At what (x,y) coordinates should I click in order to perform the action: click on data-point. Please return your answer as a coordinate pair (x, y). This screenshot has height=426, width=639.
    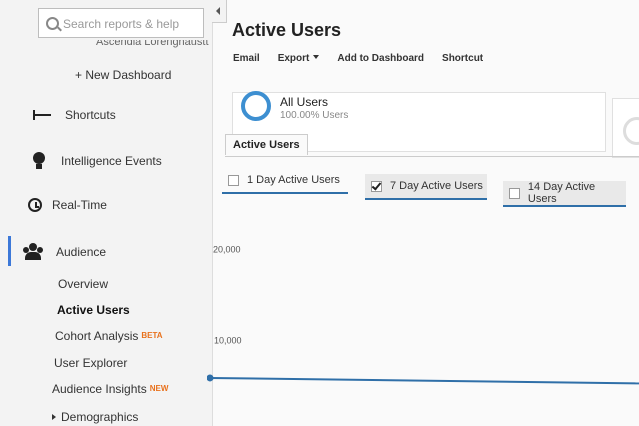
    Looking at the image, I should click on (210, 378).